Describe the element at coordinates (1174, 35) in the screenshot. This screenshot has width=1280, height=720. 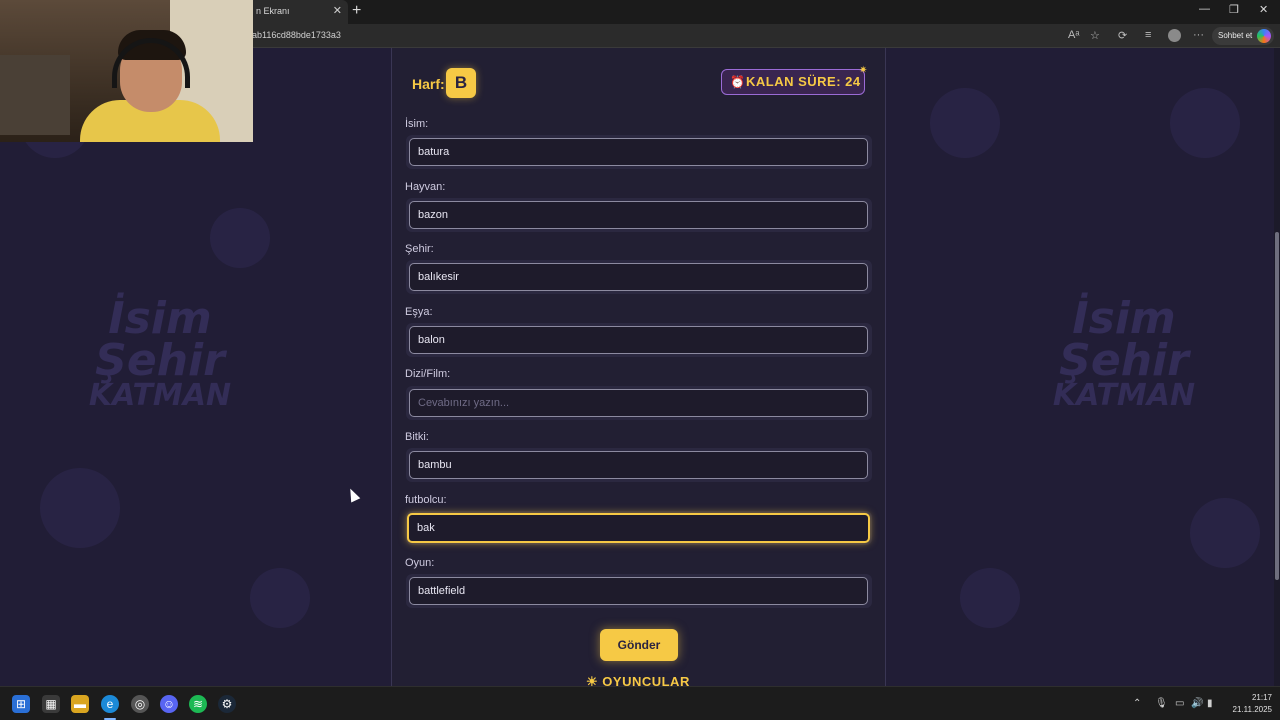
I see `profile-avatar` at that location.